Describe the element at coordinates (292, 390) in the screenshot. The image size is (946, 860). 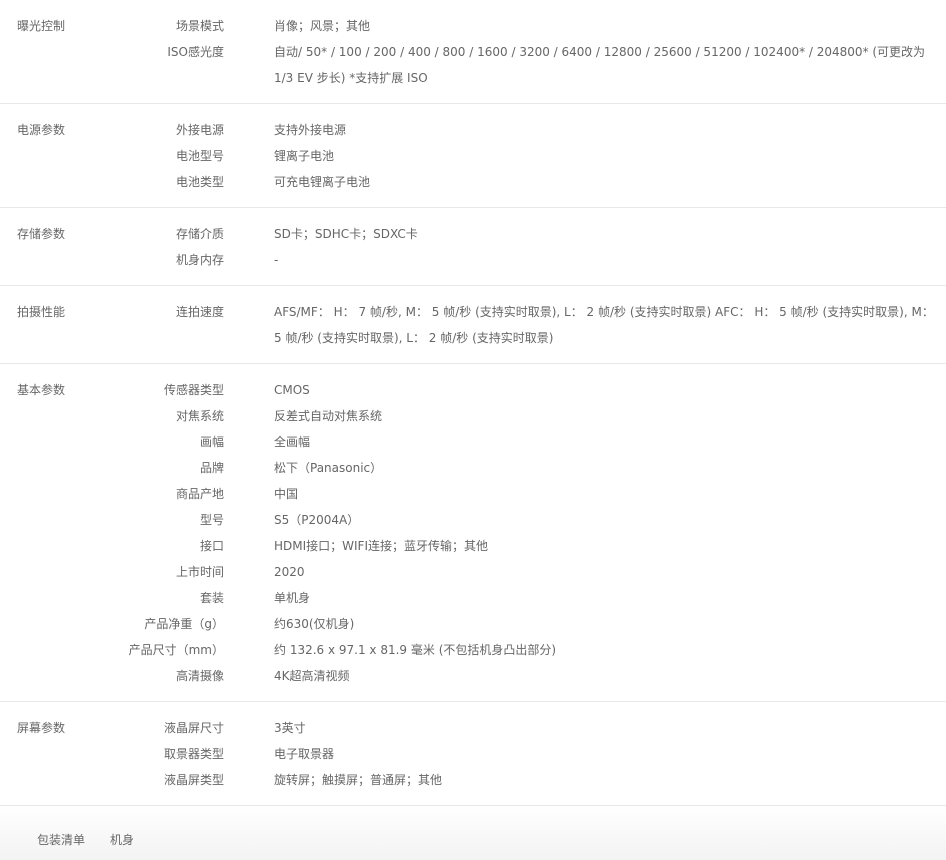
I see `spec-value: CMOS` at that location.